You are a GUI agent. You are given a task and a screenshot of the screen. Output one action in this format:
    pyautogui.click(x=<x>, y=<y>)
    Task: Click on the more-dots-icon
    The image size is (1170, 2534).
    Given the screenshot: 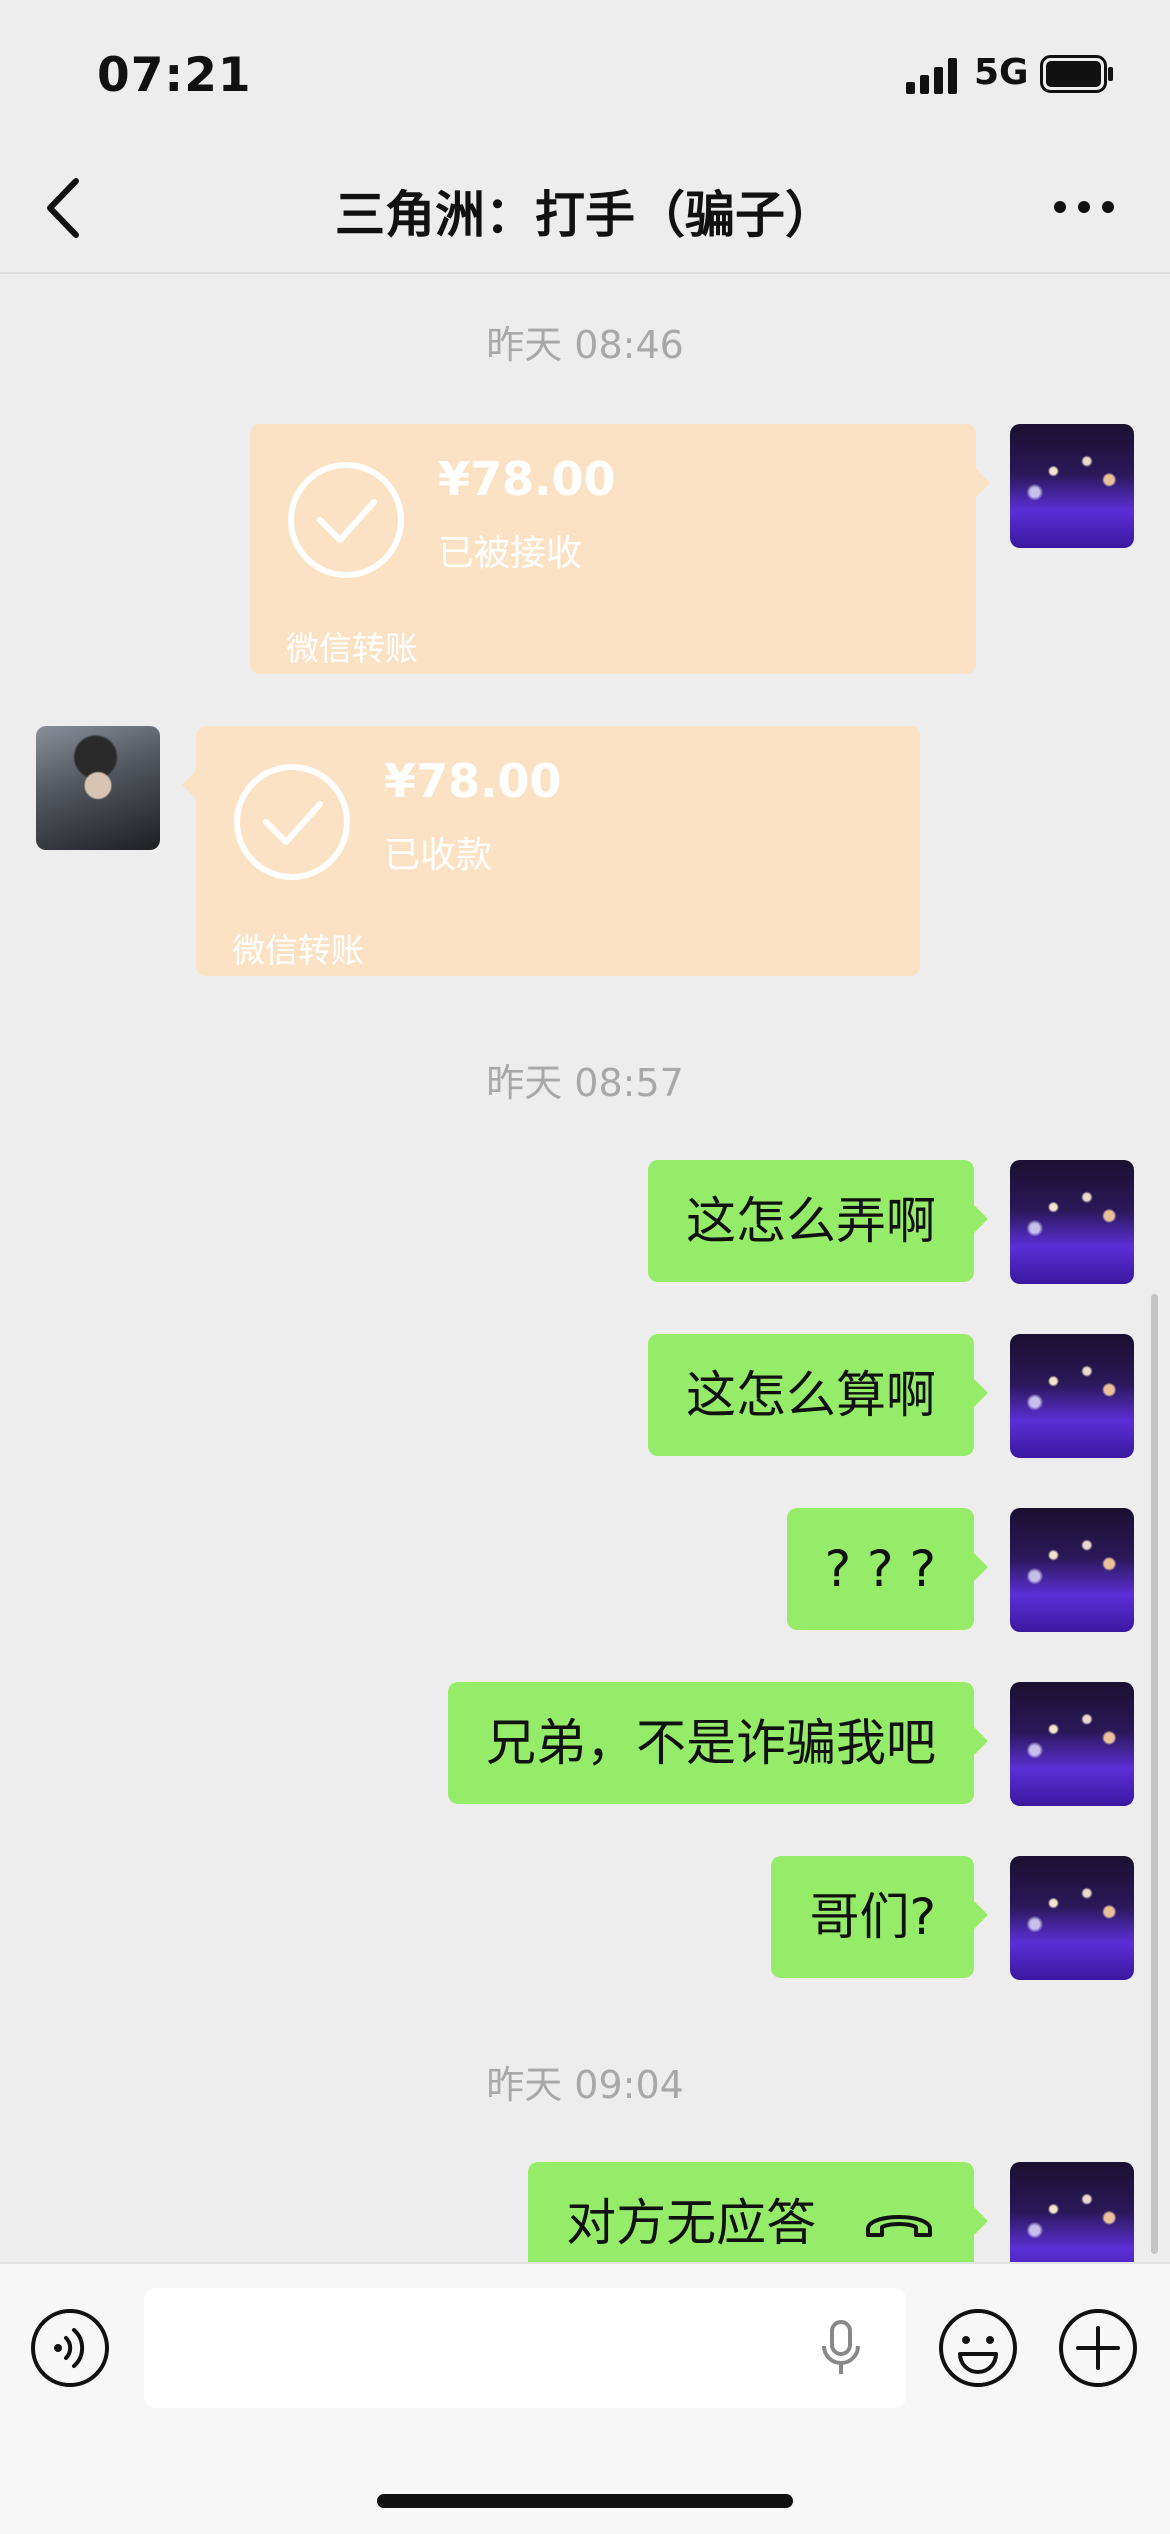 What is the action you would take?
    pyautogui.click(x=1084, y=207)
    